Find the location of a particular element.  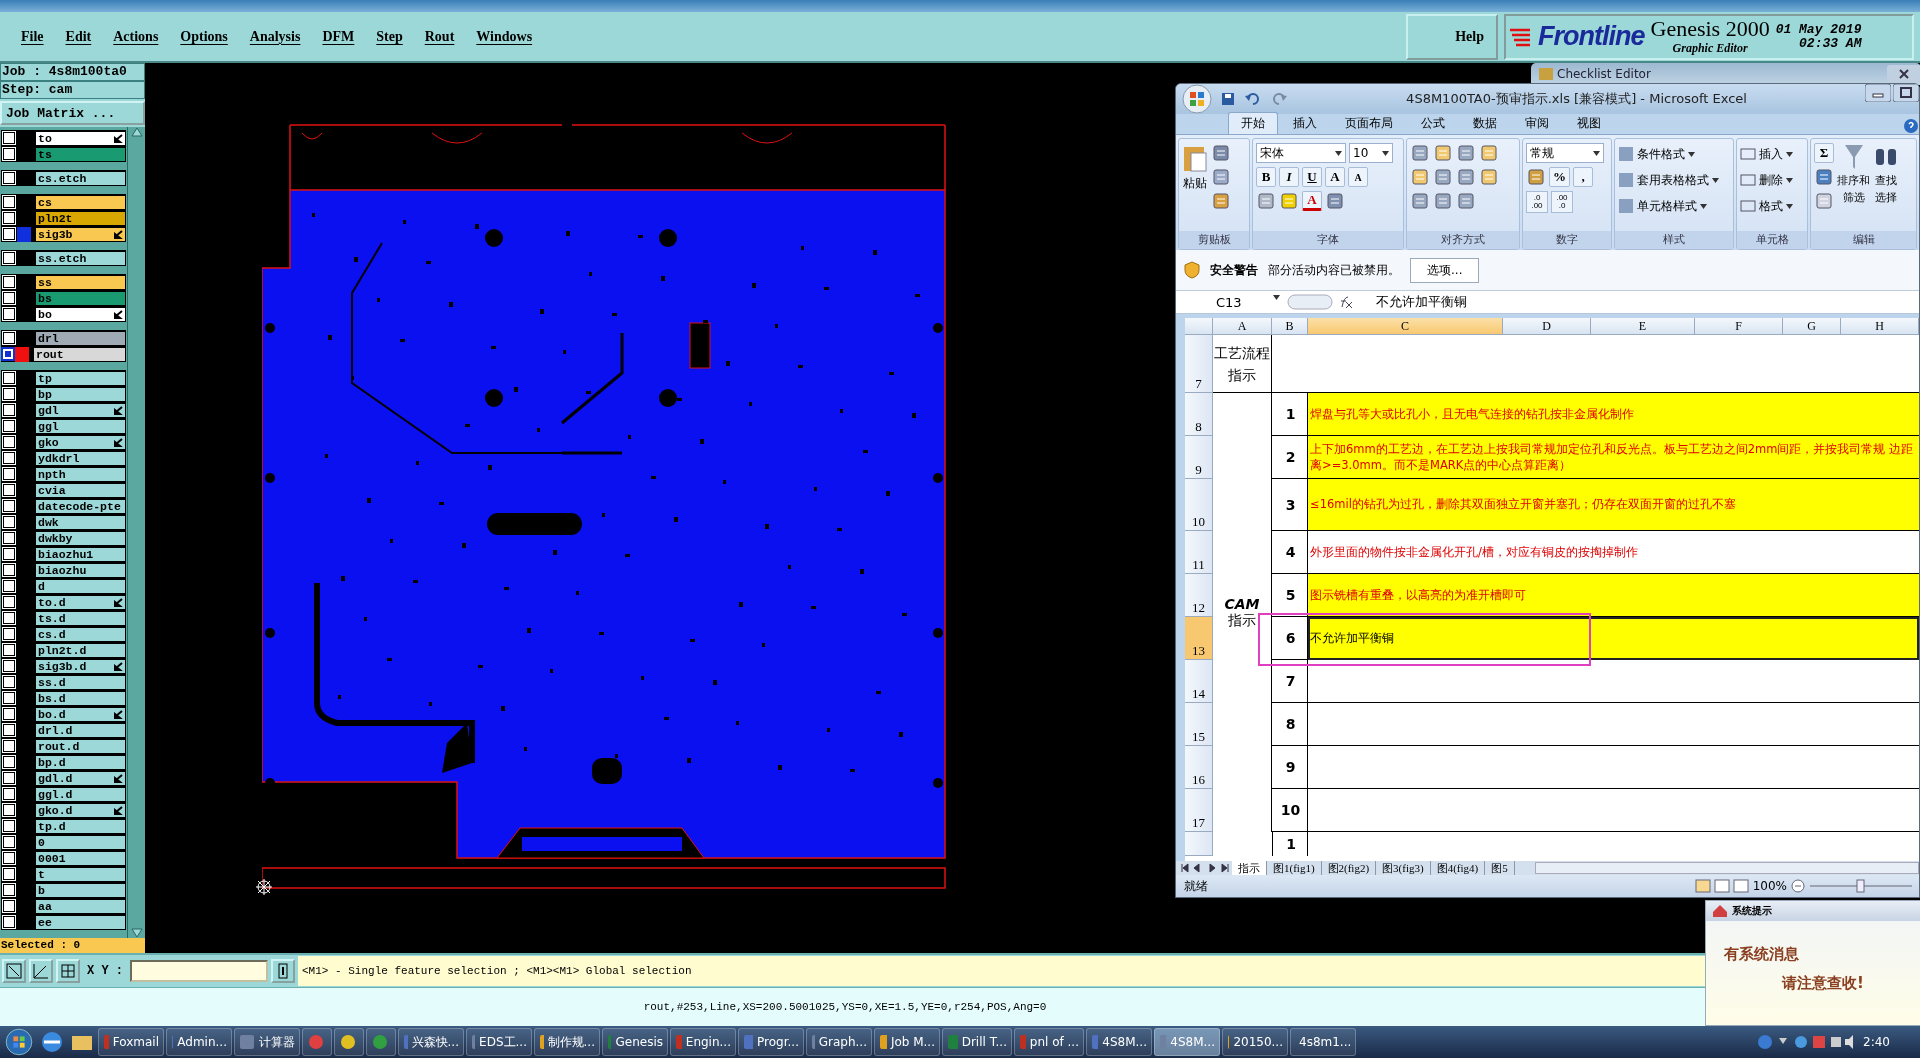

layer-name: ggl is located at coordinates (80, 426).